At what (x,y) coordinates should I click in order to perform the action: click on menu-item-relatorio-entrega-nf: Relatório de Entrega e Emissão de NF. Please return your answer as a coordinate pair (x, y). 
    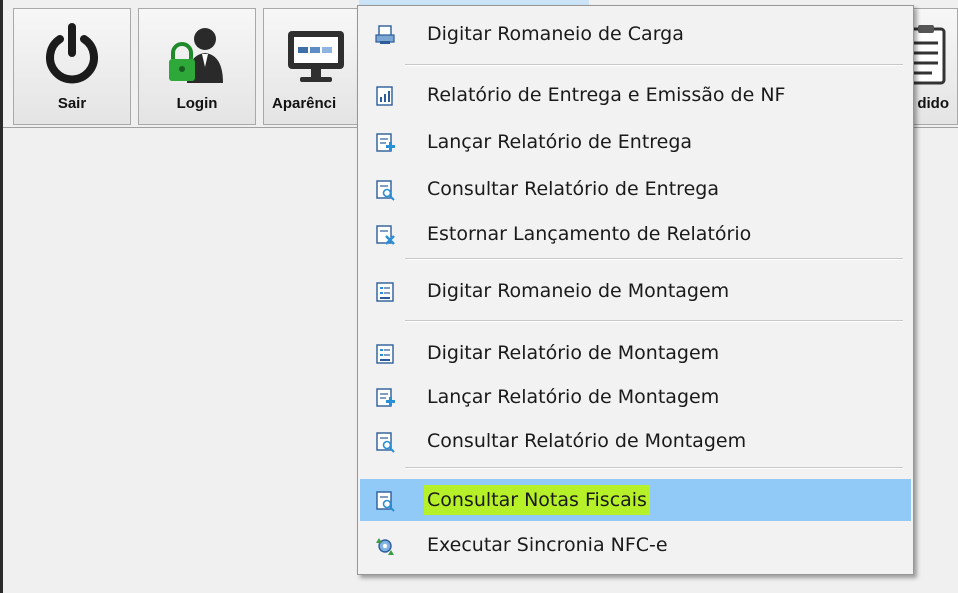
    Looking at the image, I should click on (635, 95).